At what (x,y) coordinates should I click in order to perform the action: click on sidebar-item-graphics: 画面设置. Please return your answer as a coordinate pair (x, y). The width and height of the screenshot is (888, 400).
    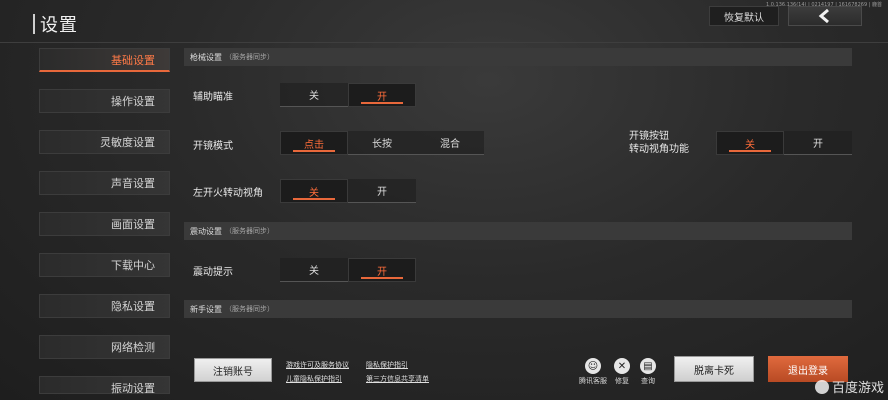
    Looking at the image, I should click on (104, 224).